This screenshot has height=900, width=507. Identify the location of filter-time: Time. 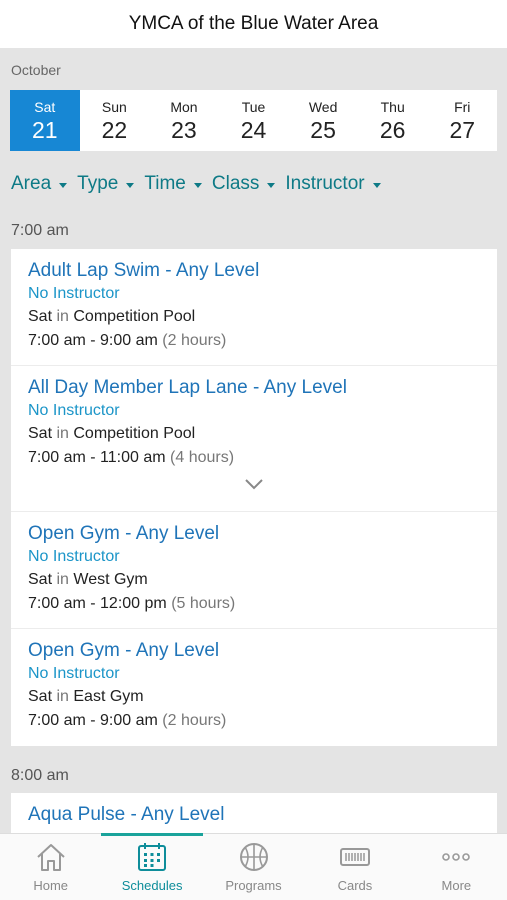
(173, 184).